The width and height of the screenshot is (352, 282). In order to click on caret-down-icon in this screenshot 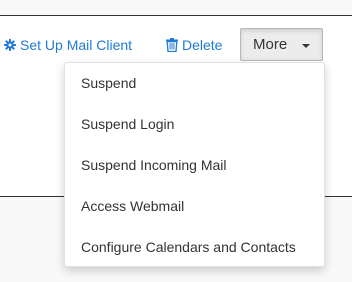, I will do `click(306, 46)`.